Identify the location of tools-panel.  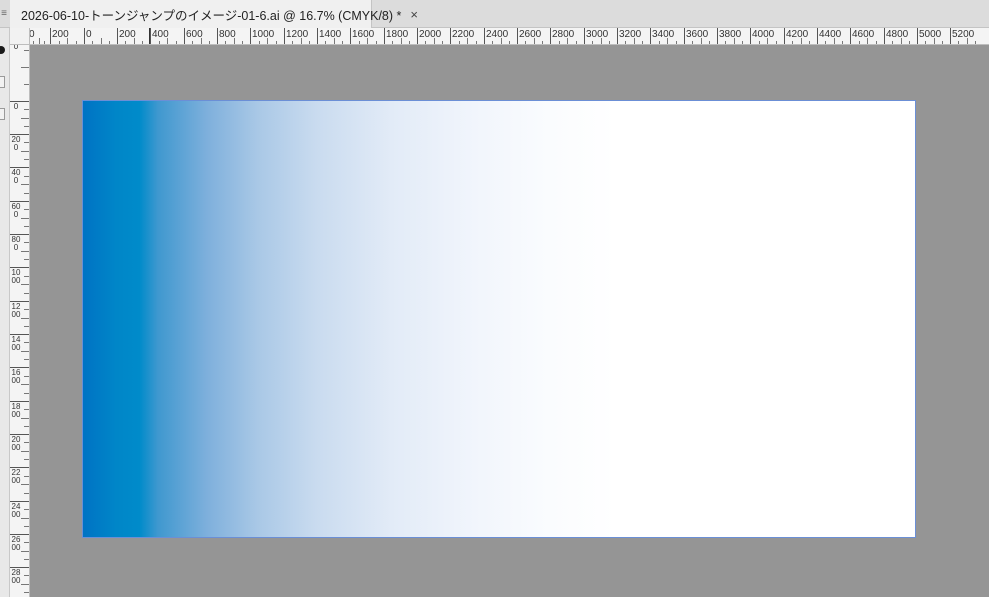
(5, 312).